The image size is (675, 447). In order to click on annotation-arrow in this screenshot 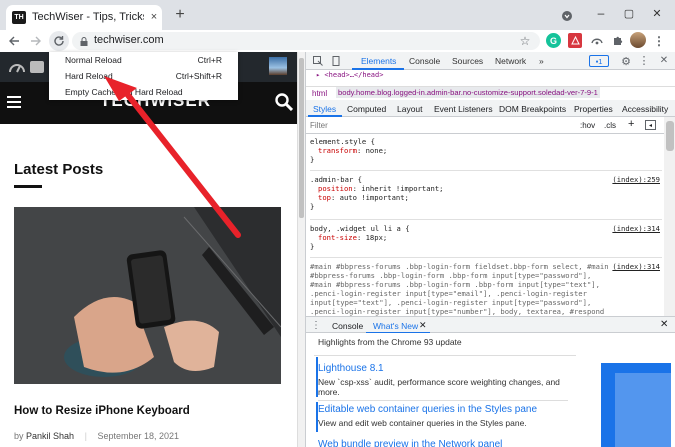, I will do `click(172, 157)`.